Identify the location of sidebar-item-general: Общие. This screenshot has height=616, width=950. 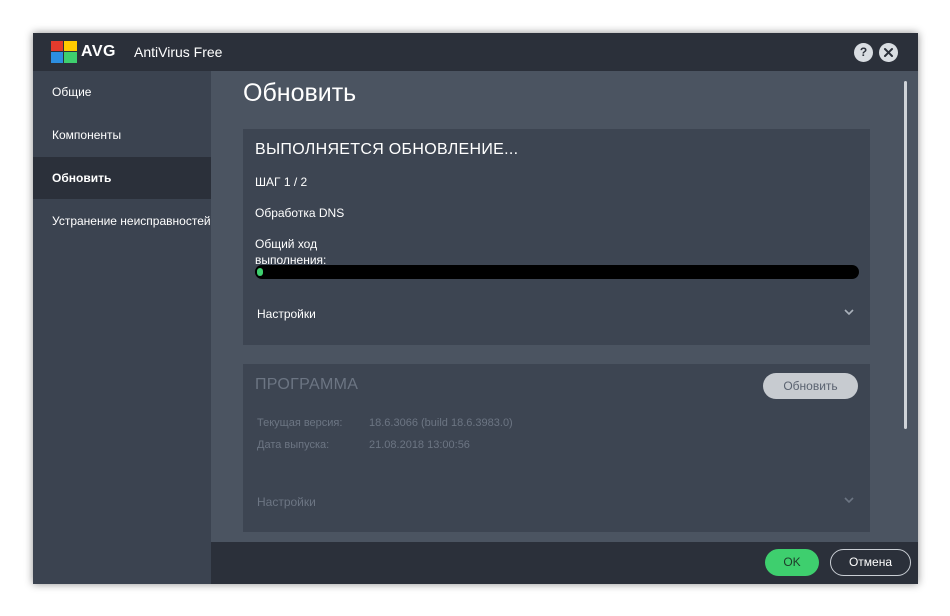
(122, 92).